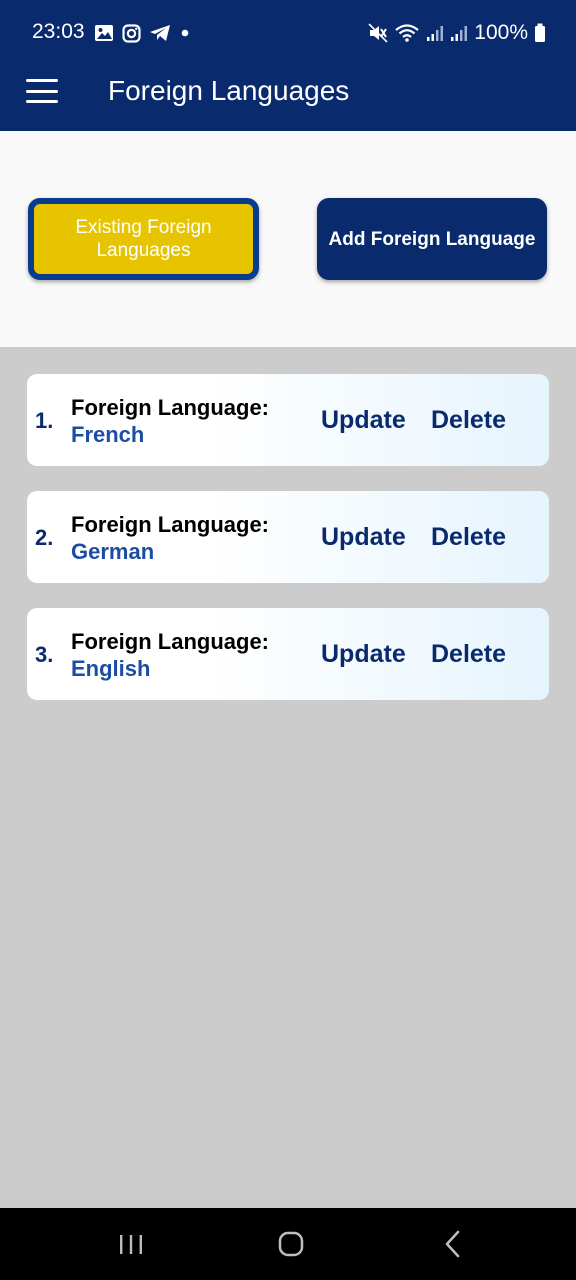 The height and width of the screenshot is (1280, 576). I want to click on instagram-icon, so click(131, 33).